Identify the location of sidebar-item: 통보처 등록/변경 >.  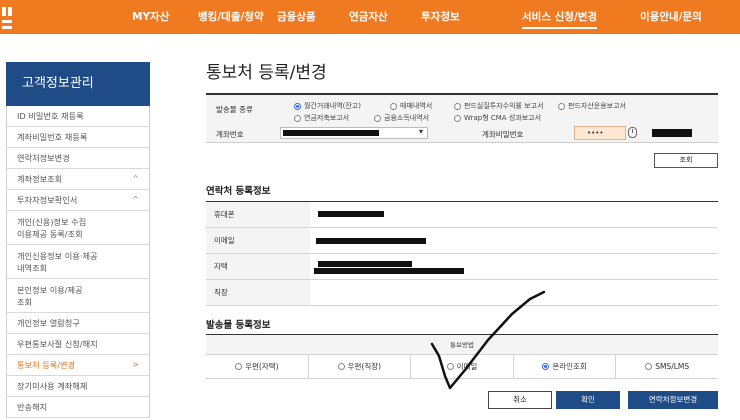
(78, 365).